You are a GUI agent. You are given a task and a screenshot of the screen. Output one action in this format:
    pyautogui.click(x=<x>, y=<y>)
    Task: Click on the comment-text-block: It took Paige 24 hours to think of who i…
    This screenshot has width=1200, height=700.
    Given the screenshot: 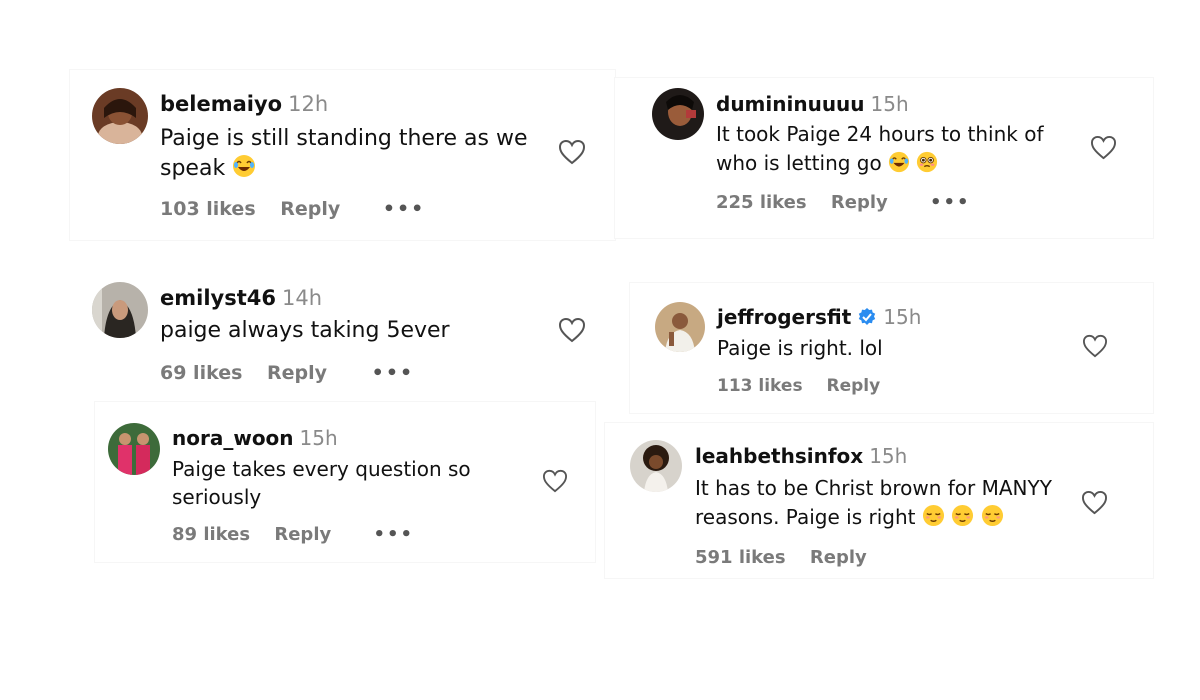 What is the action you would take?
    pyautogui.click(x=888, y=150)
    